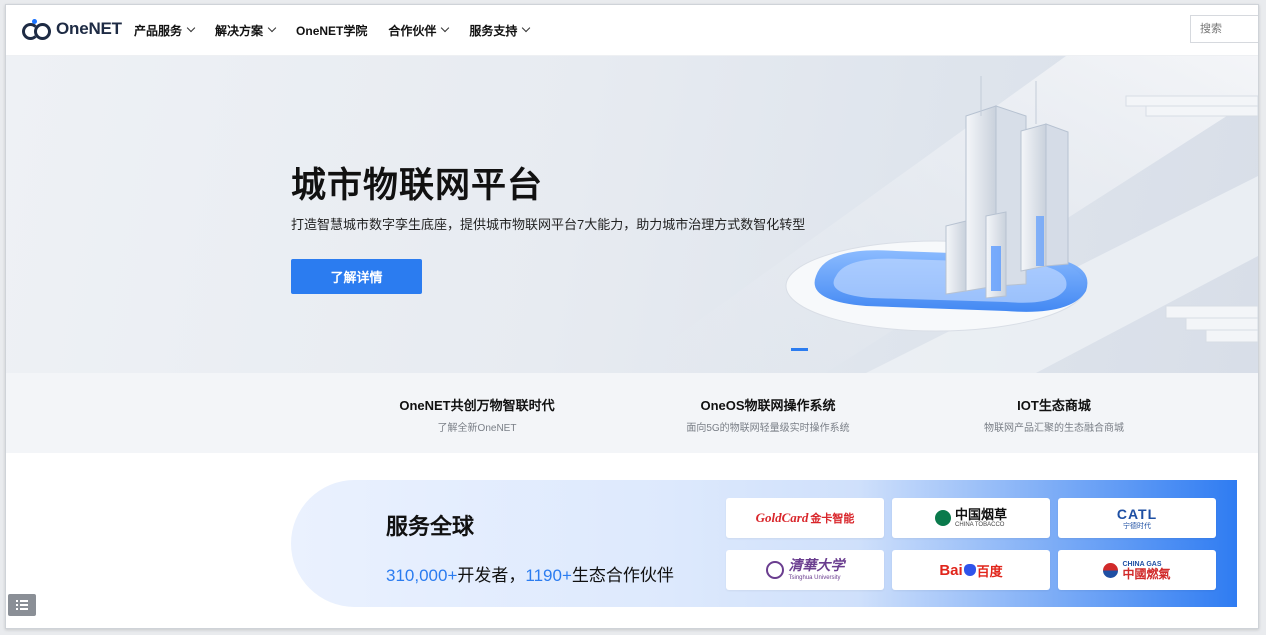 Image resolution: width=1266 pixels, height=635 pixels. What do you see at coordinates (548, 575) in the screenshot?
I see `partners-count: 1190+` at bounding box center [548, 575].